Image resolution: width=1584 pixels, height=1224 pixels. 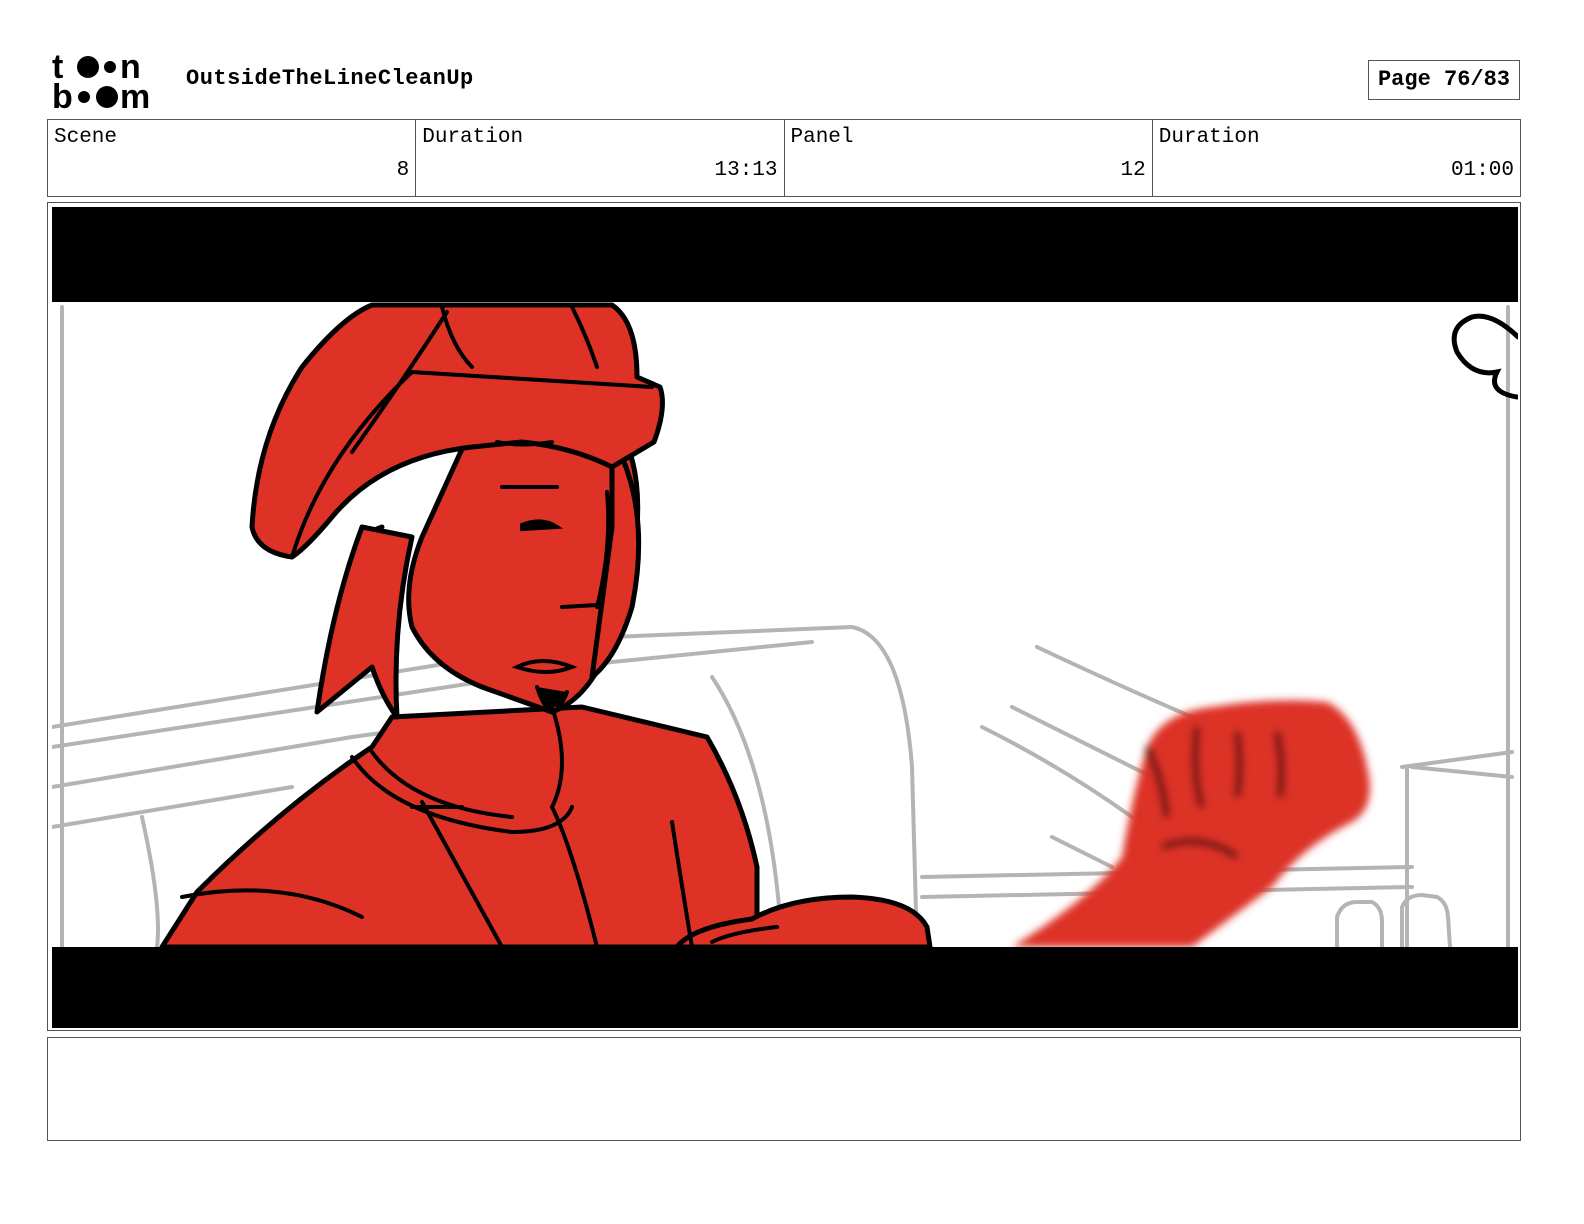 I want to click on scene-cell: Scene 8, so click(x=232, y=158).